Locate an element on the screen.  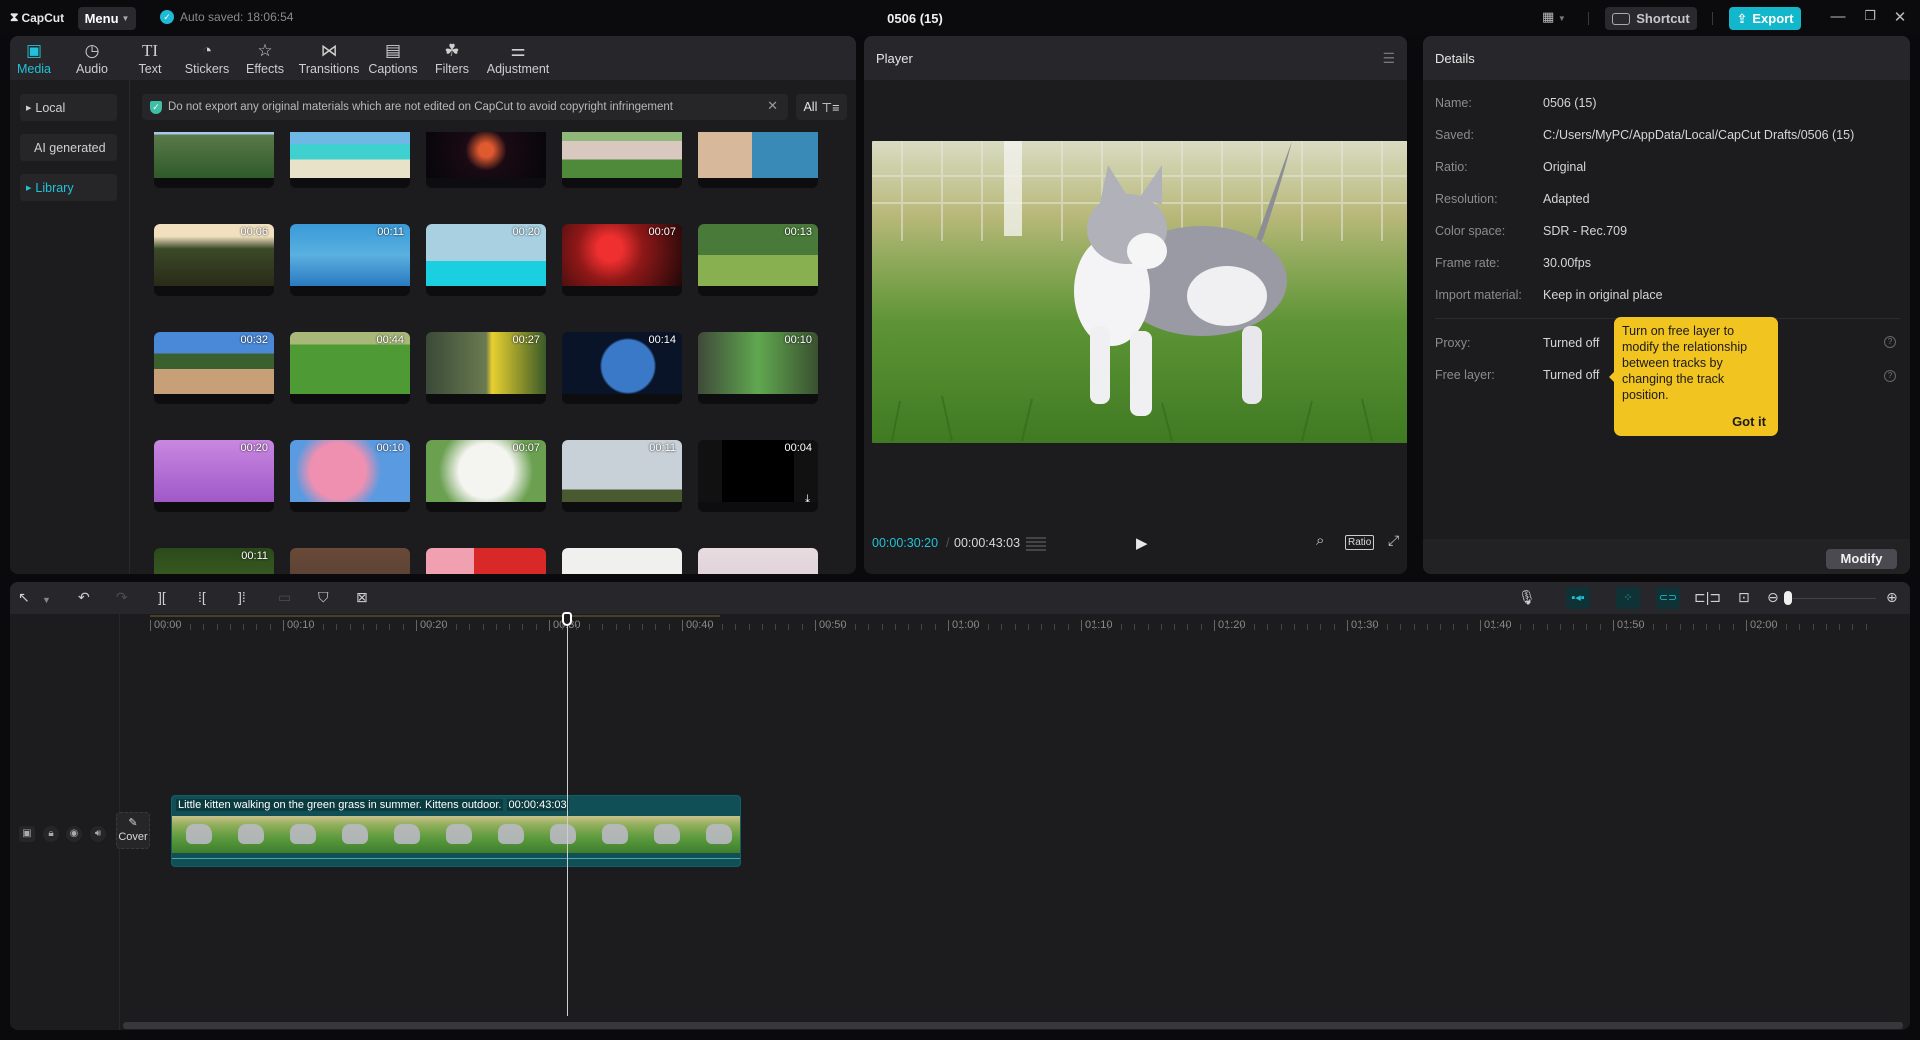
caret-right-icon: ▶ is located at coordinates (29, 108).